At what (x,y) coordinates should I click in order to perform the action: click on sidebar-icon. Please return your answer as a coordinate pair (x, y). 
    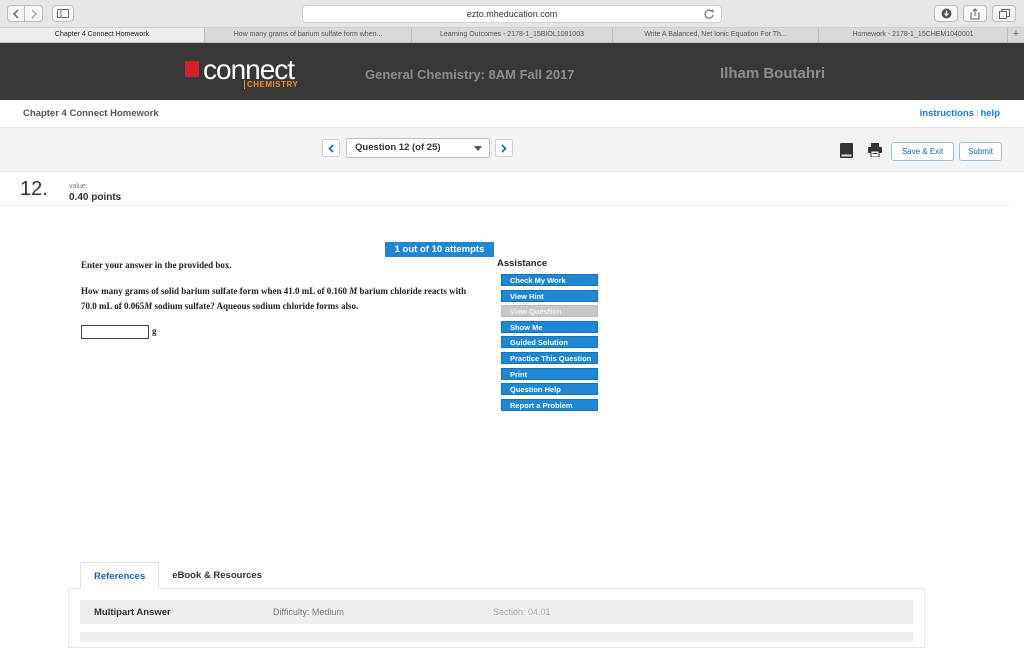
    Looking at the image, I should click on (63, 13).